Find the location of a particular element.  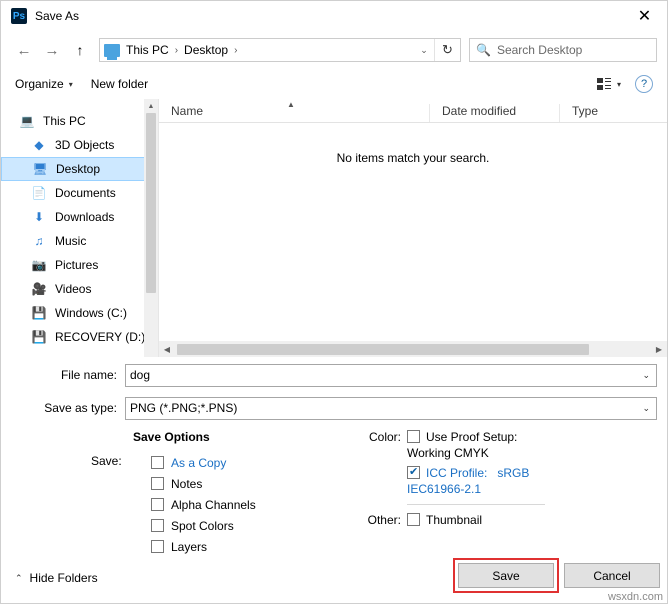

checkbox-label-thumbnail: Thumbnail is located at coordinates (454, 520).